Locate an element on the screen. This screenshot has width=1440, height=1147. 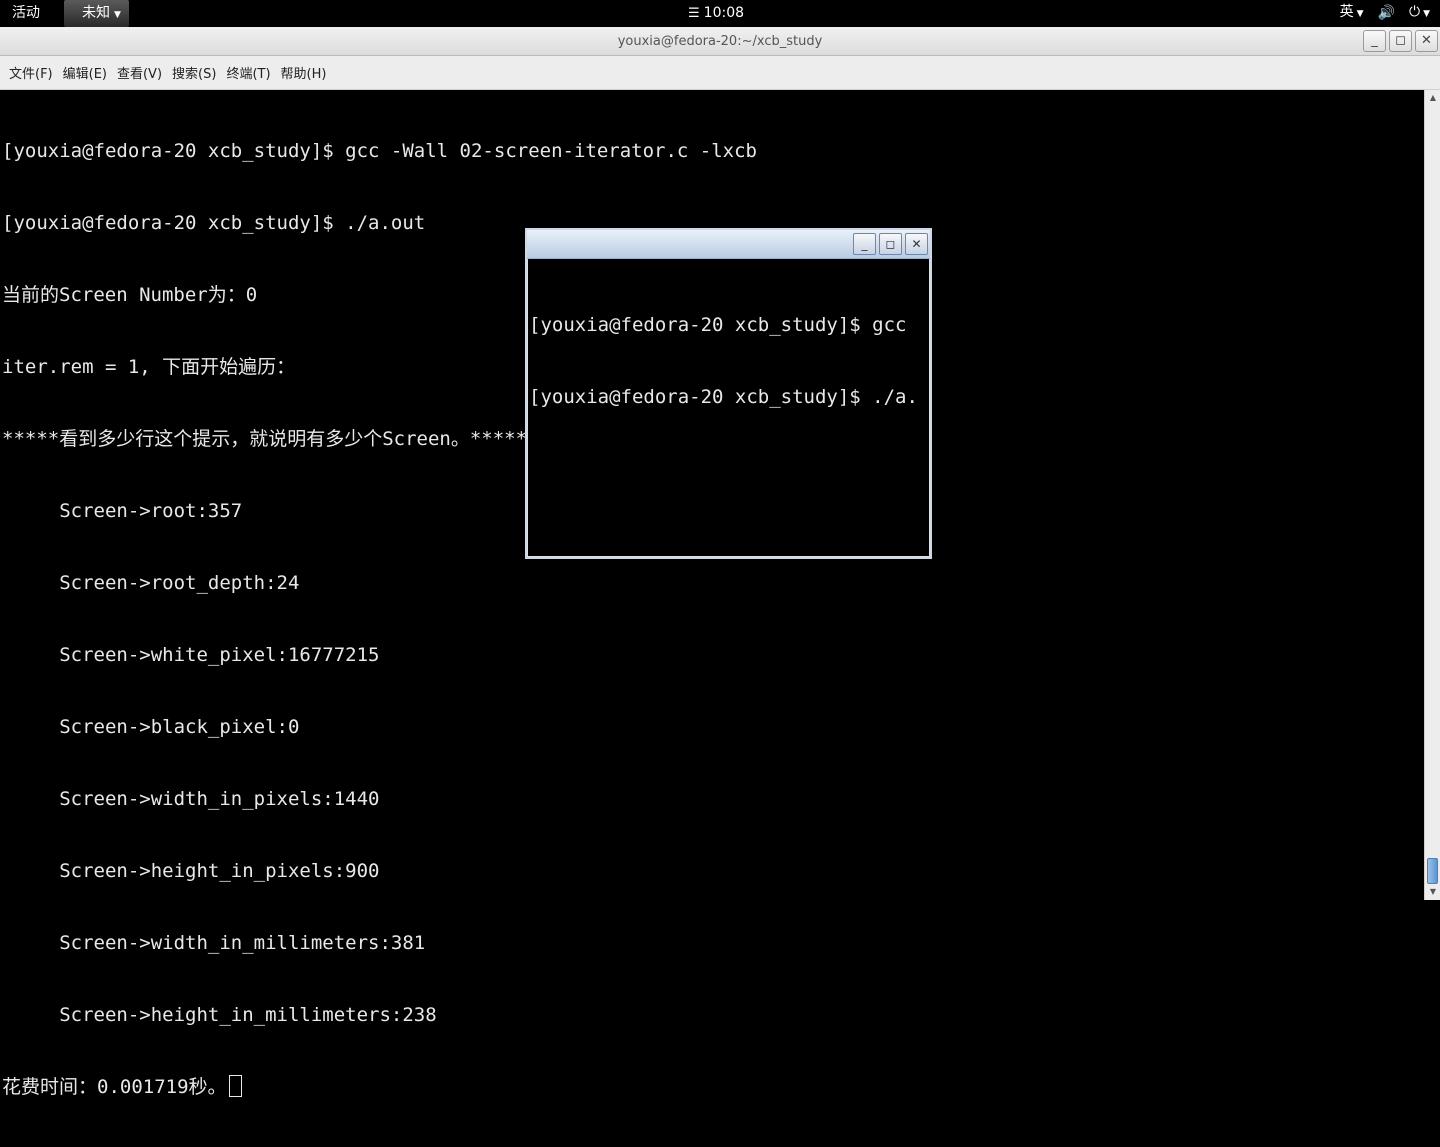
terminal-line: Screen->white_pixel:16777215 is located at coordinates (191, 655).